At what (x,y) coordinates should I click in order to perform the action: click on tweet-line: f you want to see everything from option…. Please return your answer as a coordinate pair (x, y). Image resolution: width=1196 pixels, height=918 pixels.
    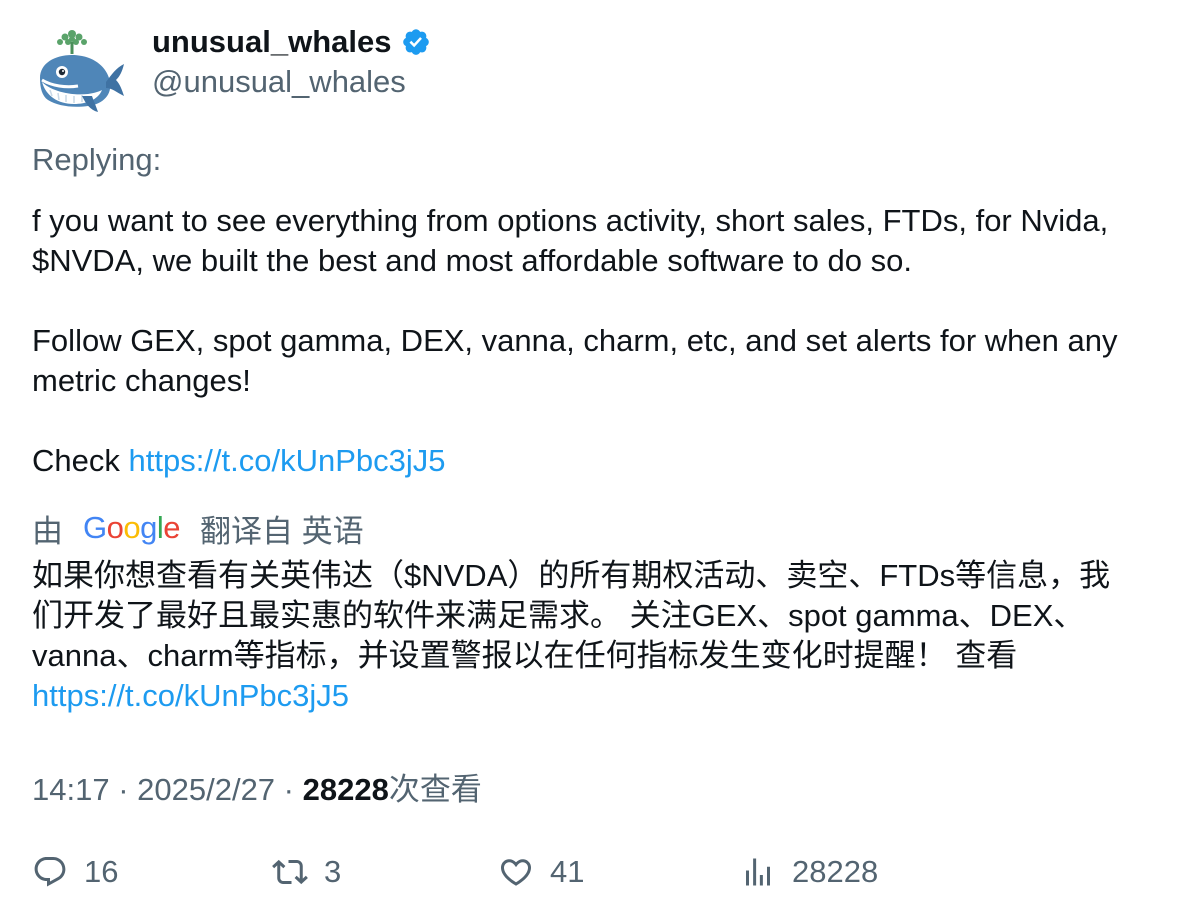
    Looking at the image, I should click on (570, 220).